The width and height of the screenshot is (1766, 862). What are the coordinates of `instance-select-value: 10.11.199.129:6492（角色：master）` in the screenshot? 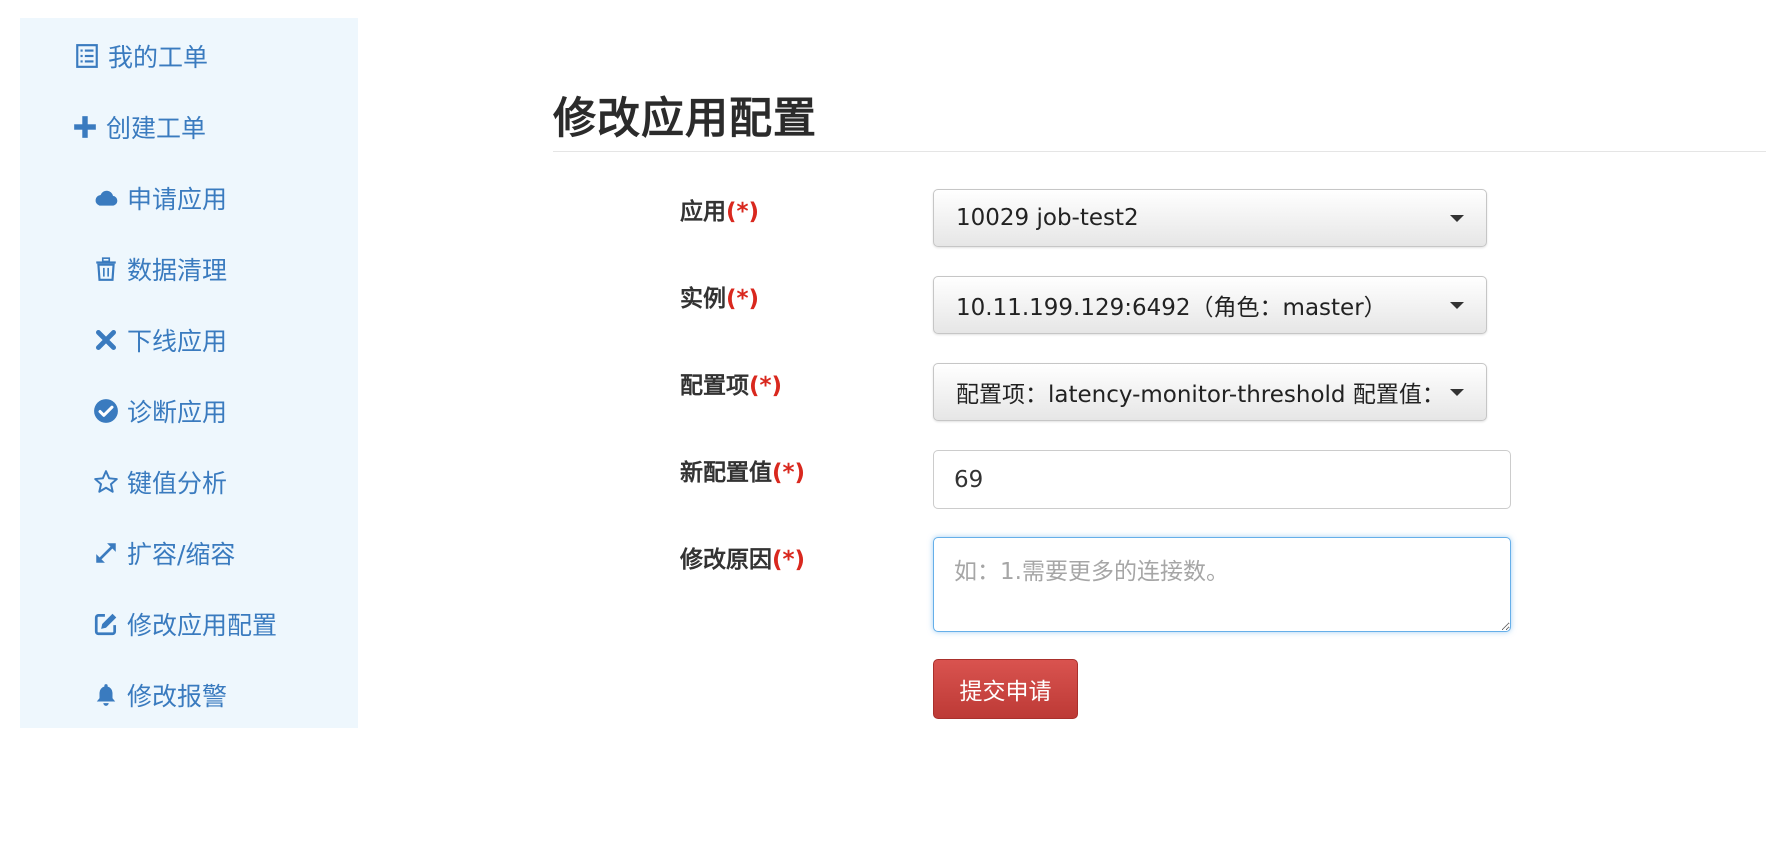 It's located at (1171, 308).